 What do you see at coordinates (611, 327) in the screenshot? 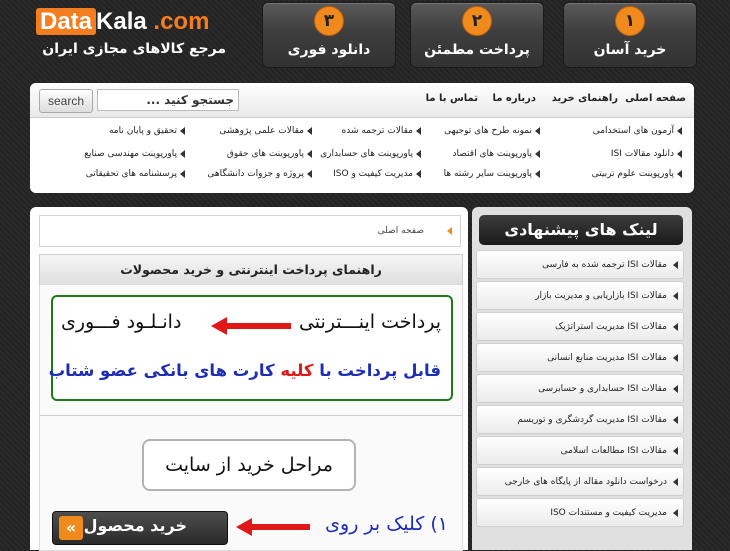
I see `sidebar-link-label: مقالات ISI مدیریت استراتژیک` at bounding box center [611, 327].